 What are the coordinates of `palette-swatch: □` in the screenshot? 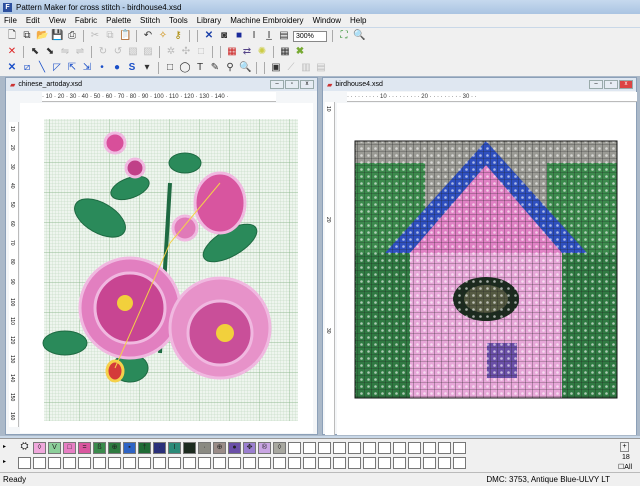 It's located at (69, 448).